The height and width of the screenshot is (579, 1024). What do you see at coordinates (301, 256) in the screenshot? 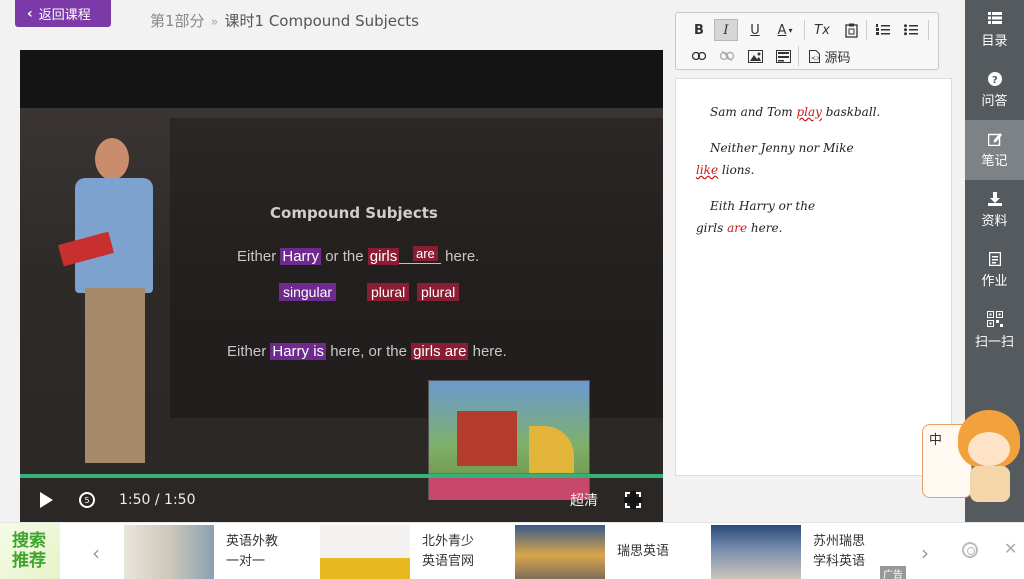
I see `slide-word-harry: Harry` at bounding box center [301, 256].